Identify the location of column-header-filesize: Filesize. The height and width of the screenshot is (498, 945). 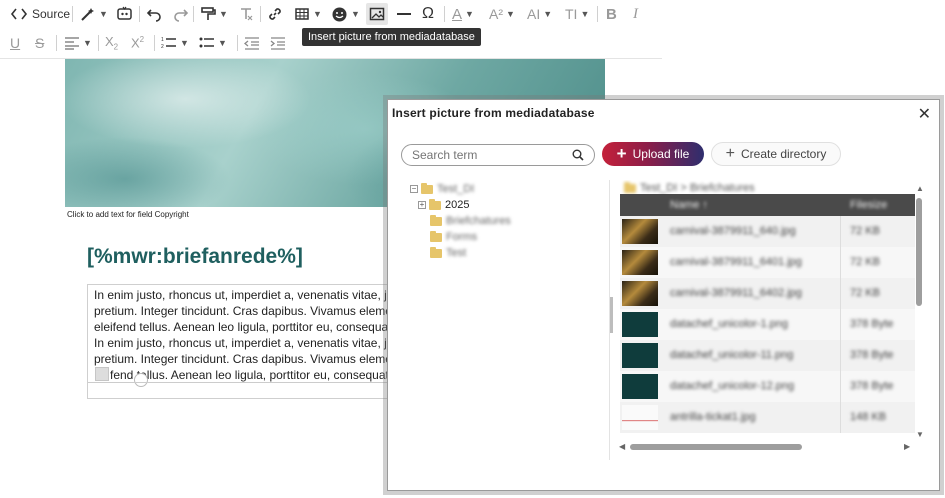
(868, 205).